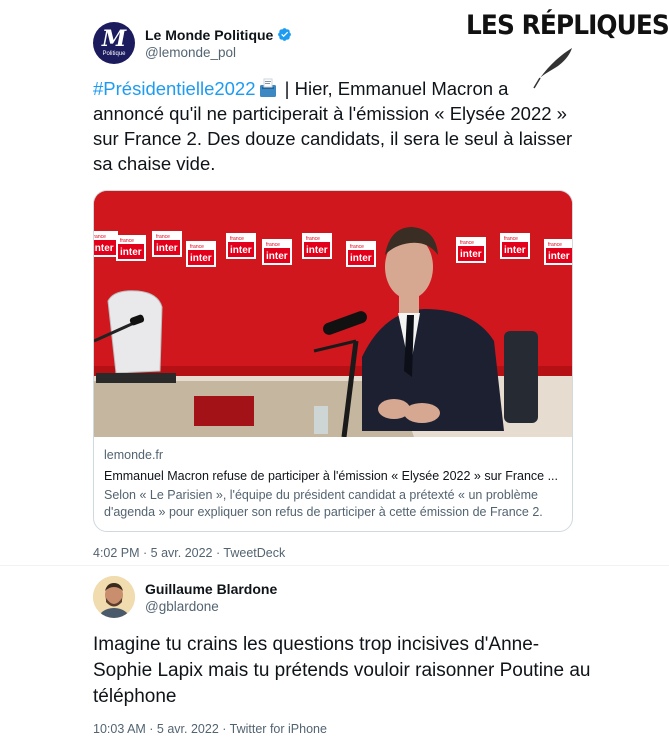  I want to click on hashtag-link: #Présidentielle2022, so click(174, 88).